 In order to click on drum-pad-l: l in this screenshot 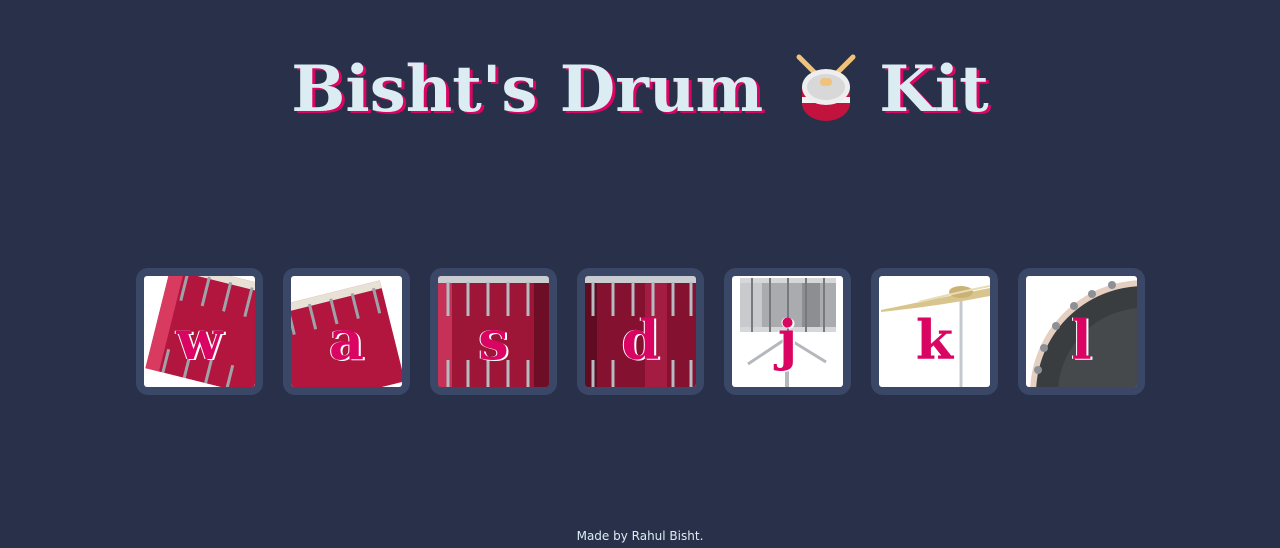, I will do `click(1081, 331)`.